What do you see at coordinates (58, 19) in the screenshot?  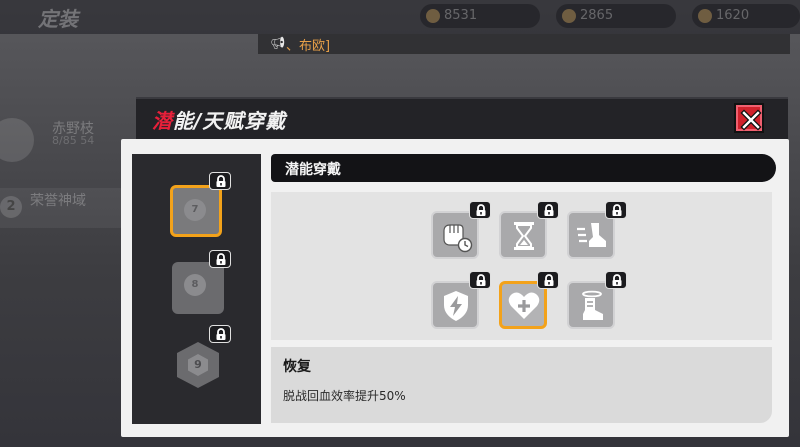 I see `background-page-title: 定装` at bounding box center [58, 19].